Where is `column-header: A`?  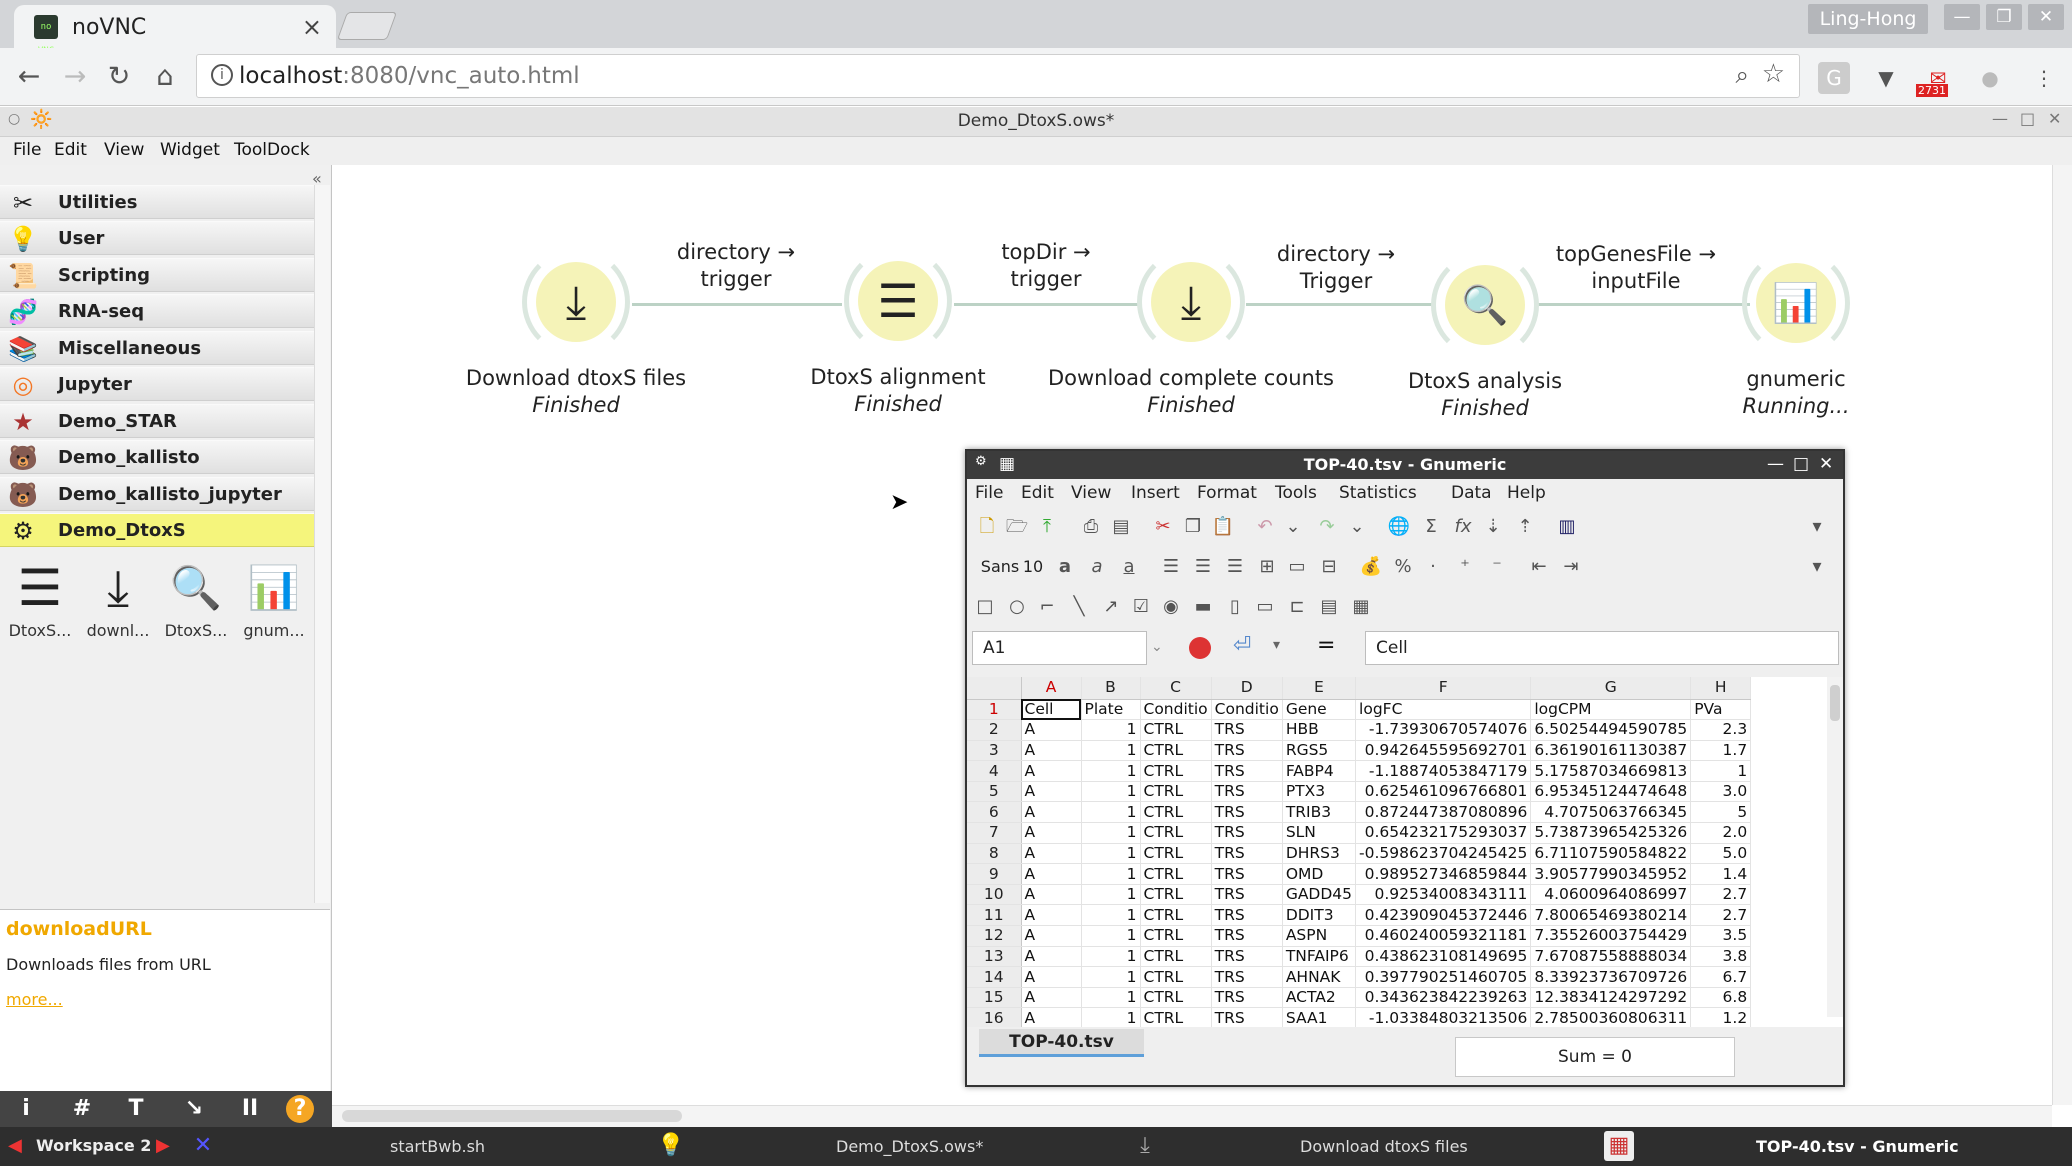
column-header: A is located at coordinates (1051, 688).